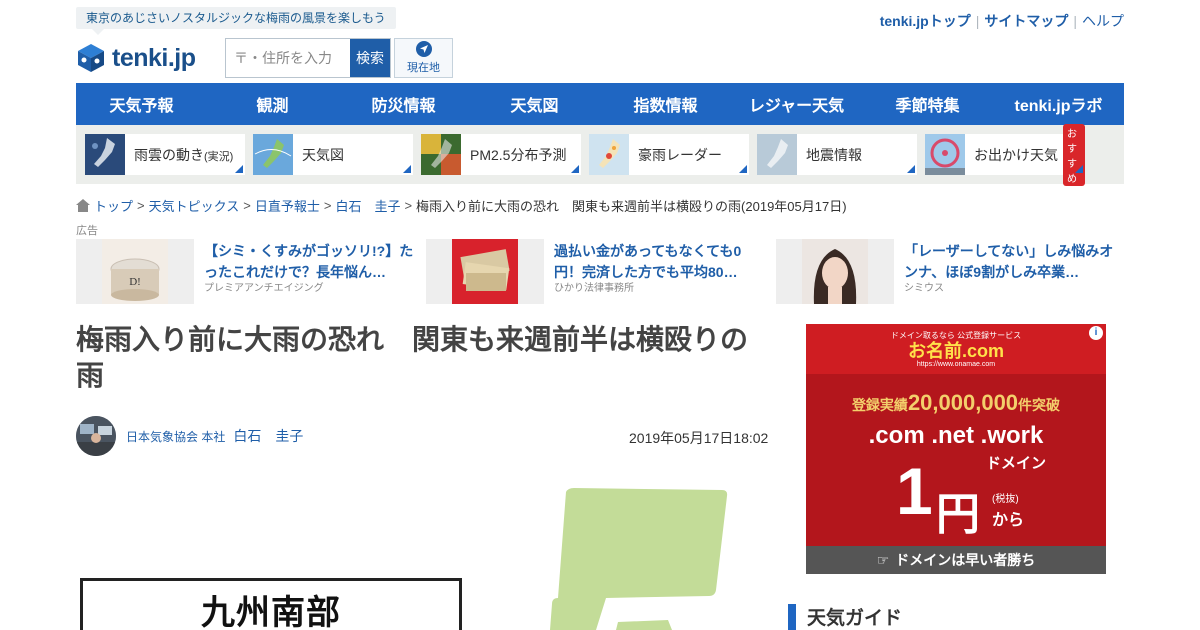  I want to click on ad-source: ひかり法律事務所, so click(594, 288).